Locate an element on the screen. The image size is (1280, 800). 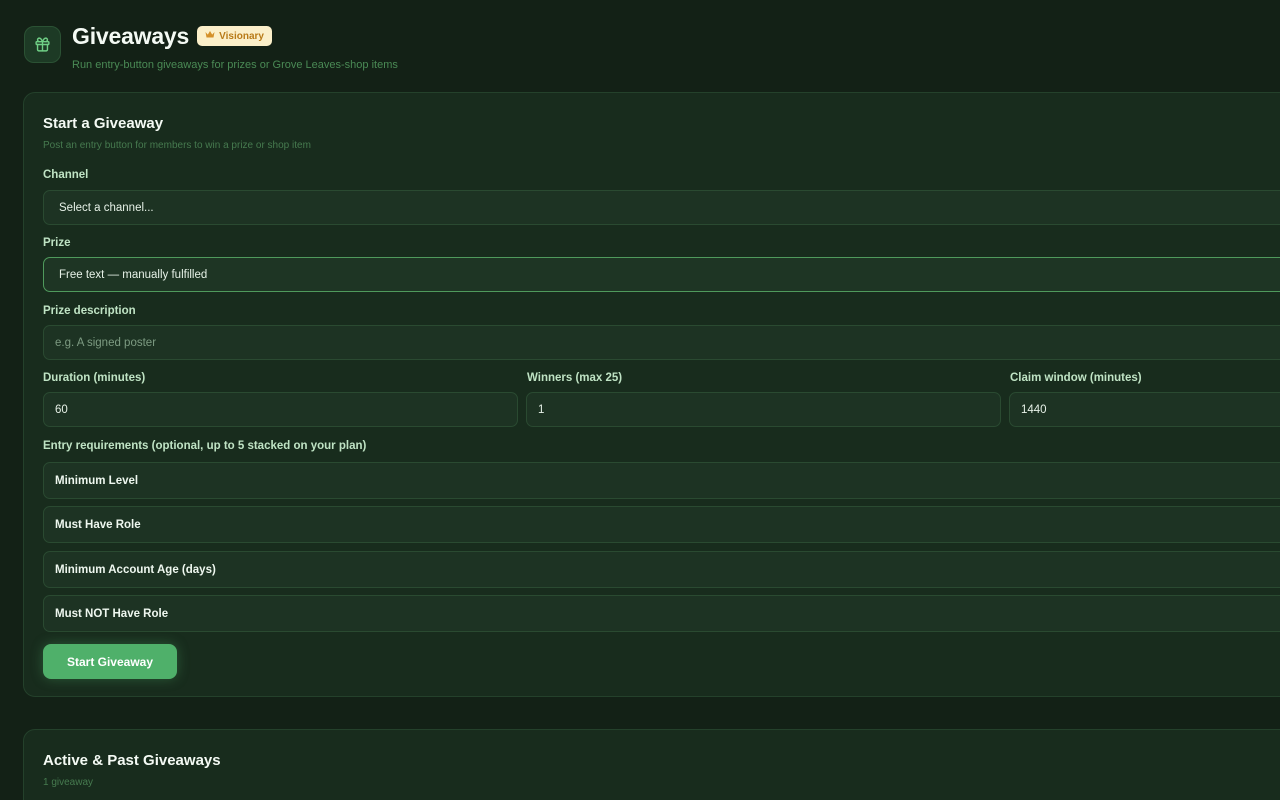
plan-badge: Visionary is located at coordinates (234, 36).